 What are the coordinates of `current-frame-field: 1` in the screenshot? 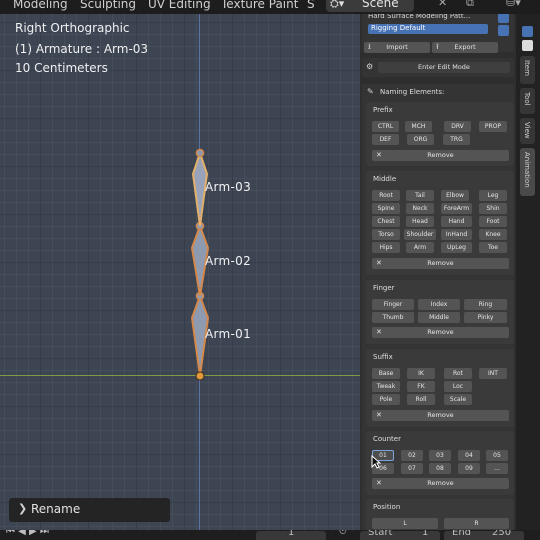 It's located at (291, 535).